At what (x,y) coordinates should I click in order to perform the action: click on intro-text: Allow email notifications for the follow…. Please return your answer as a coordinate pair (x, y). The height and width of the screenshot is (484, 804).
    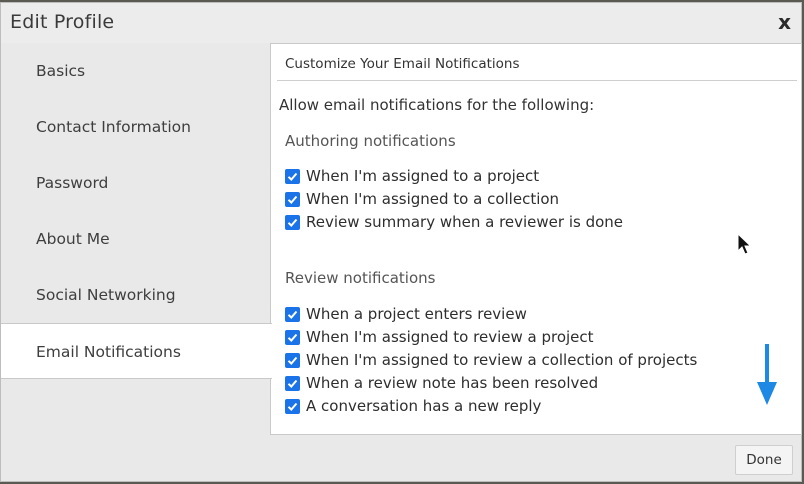
    Looking at the image, I should click on (437, 105).